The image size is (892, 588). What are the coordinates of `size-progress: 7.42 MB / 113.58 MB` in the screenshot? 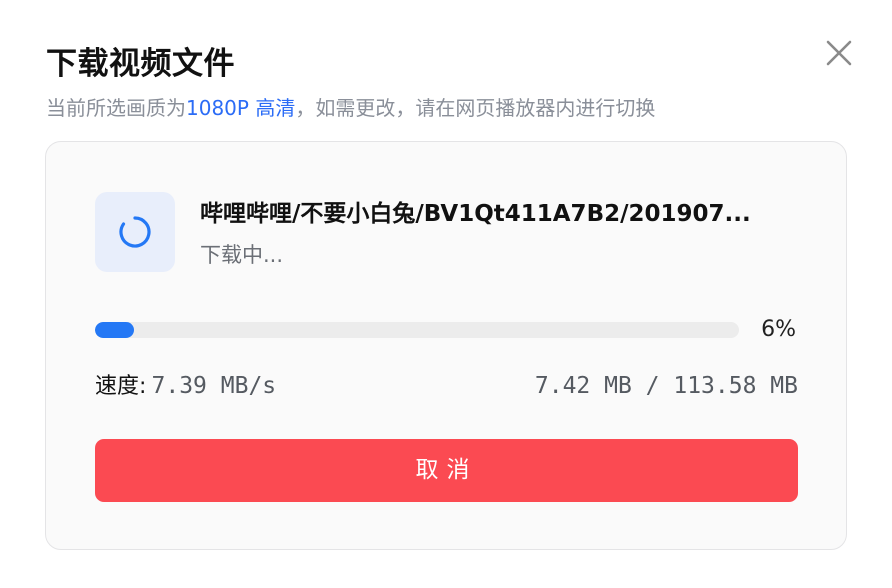 It's located at (666, 386).